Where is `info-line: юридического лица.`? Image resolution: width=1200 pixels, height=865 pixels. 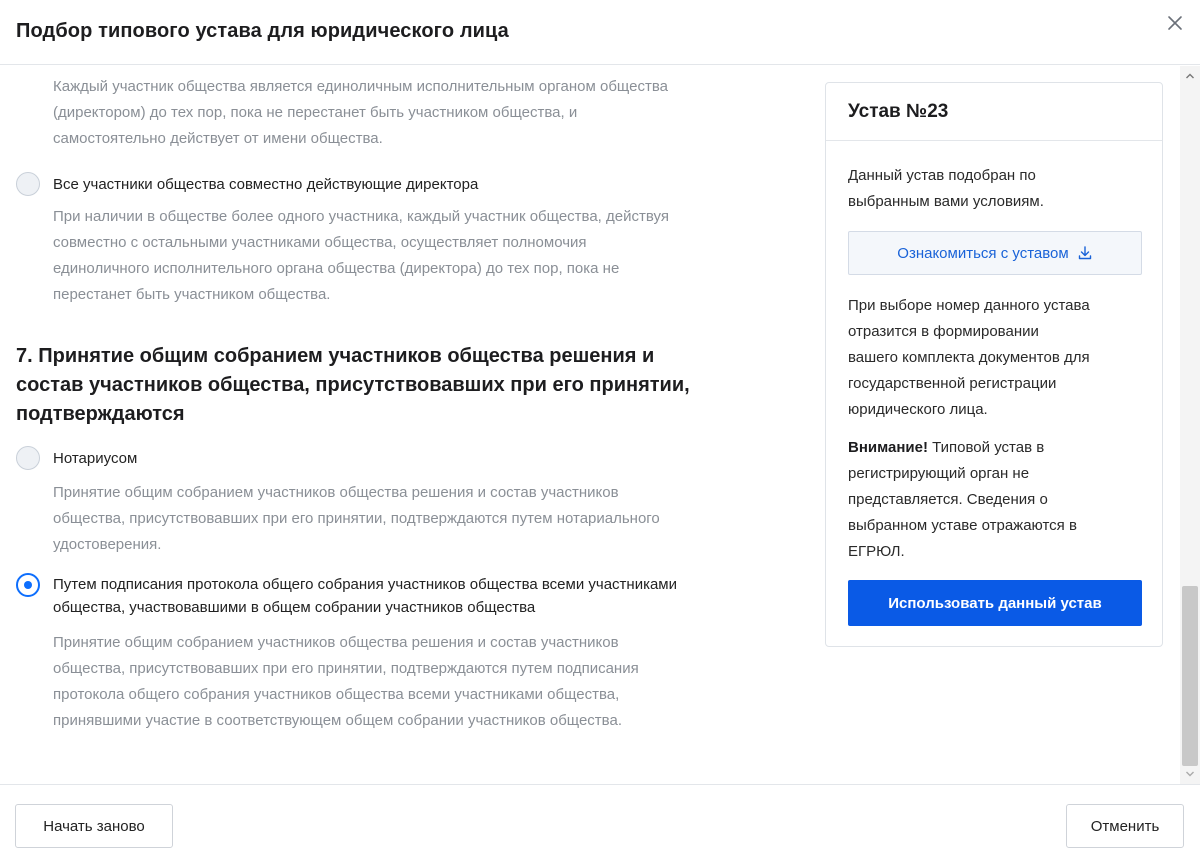 info-line: юридического лица. is located at coordinates (918, 409).